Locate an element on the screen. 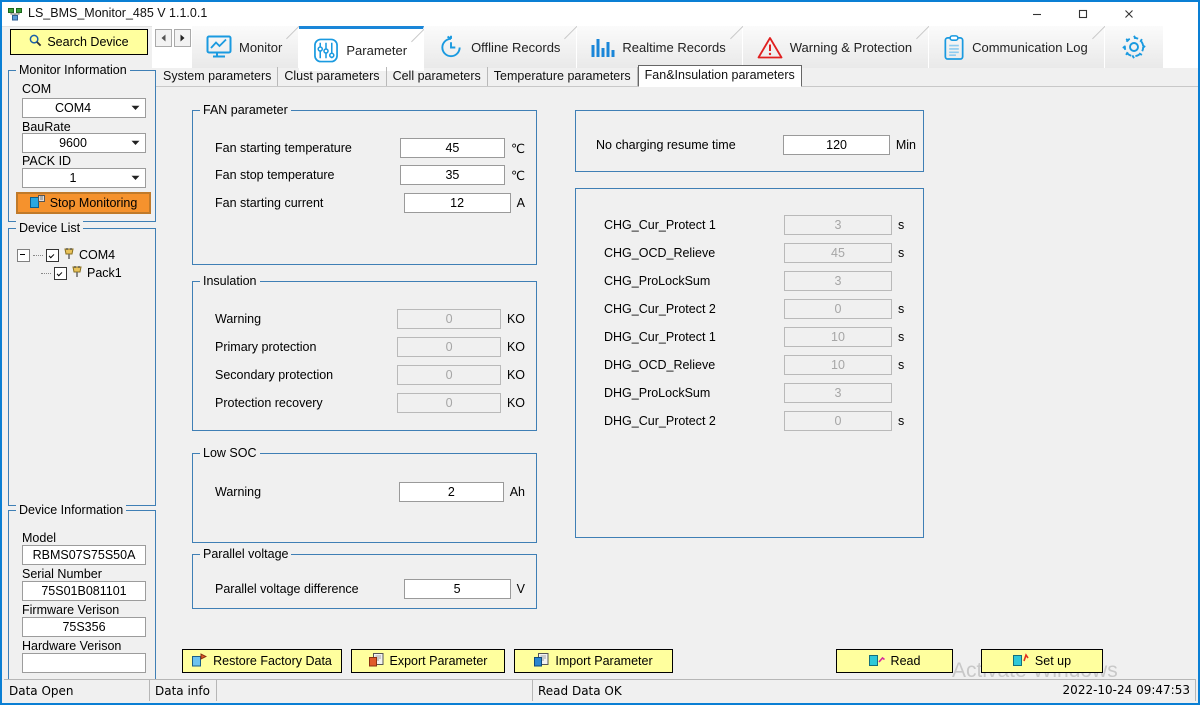  low-soc-panel: Low SOC Warning 2 Ah is located at coordinates (364, 494).